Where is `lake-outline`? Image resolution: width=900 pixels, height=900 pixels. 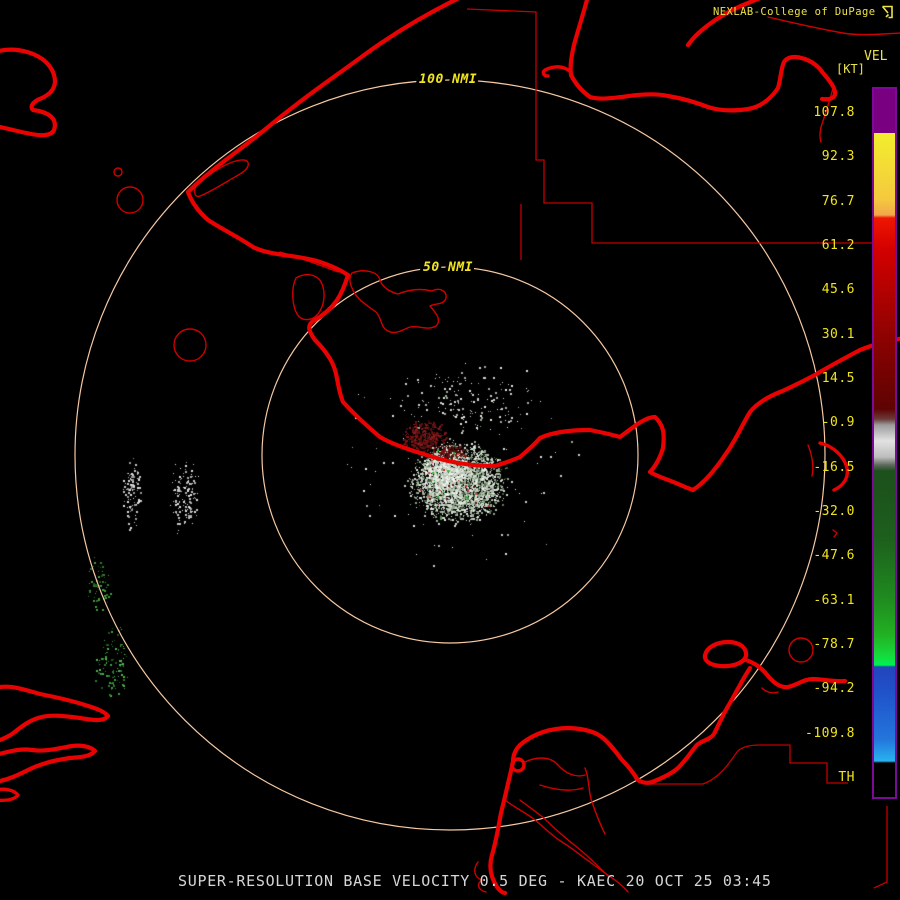
lake-outline is located at coordinates (564, 810).